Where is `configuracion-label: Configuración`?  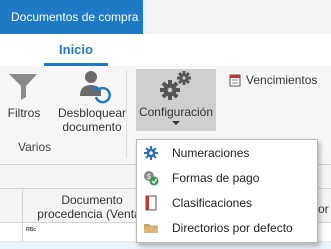
configuracion-label: Configuración is located at coordinates (176, 112).